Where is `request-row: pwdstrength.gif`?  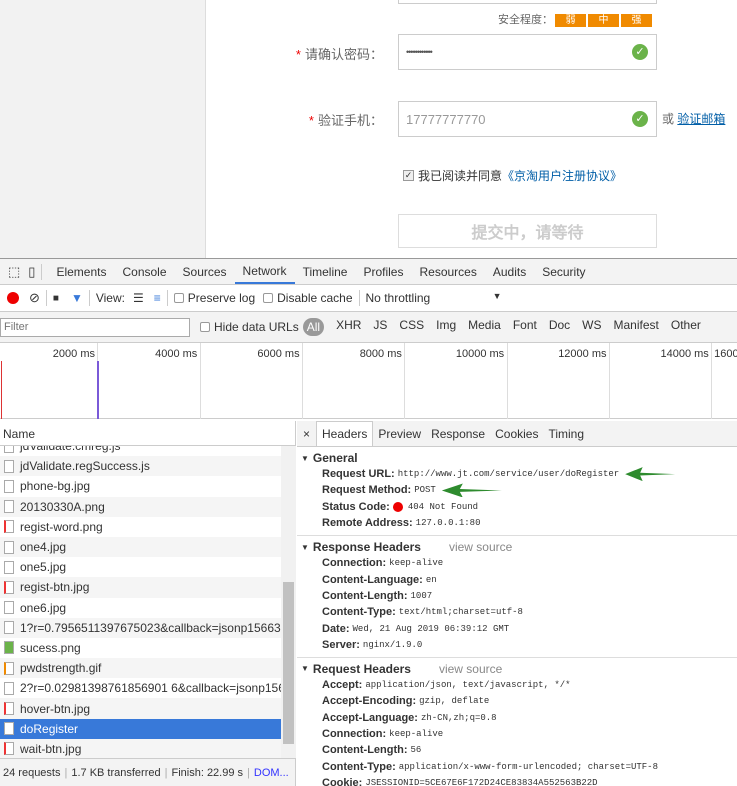 request-row: pwdstrength.gif is located at coordinates (140, 668).